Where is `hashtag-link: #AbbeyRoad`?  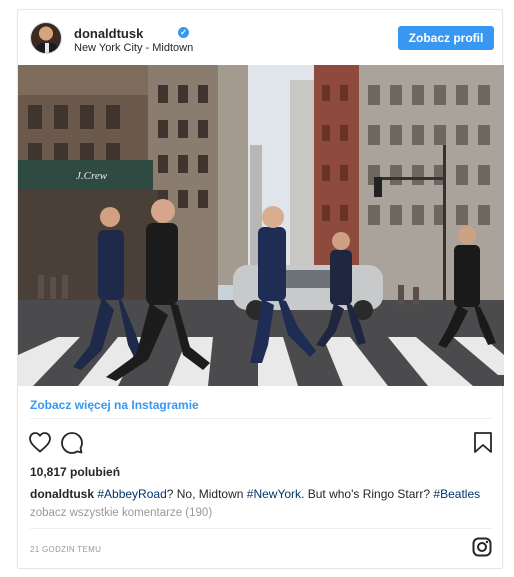
hashtag-link: #AbbeyRoad is located at coordinates (131, 494).